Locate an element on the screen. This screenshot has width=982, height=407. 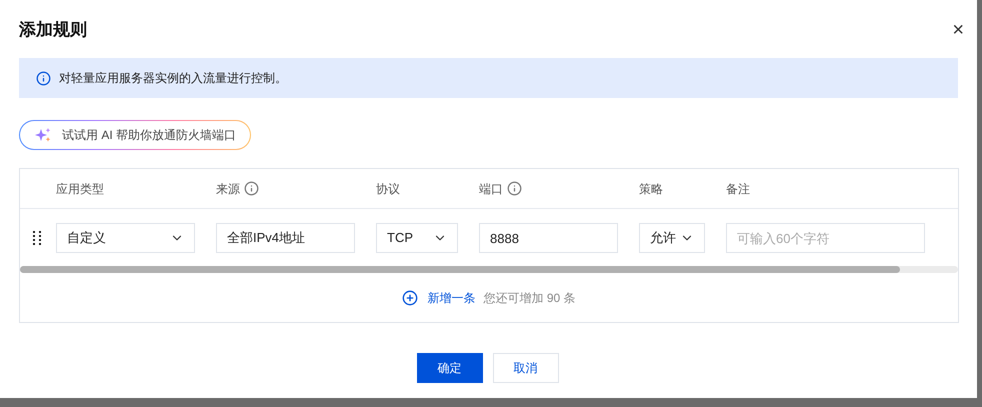
drag-handle-icon is located at coordinates (37, 238).